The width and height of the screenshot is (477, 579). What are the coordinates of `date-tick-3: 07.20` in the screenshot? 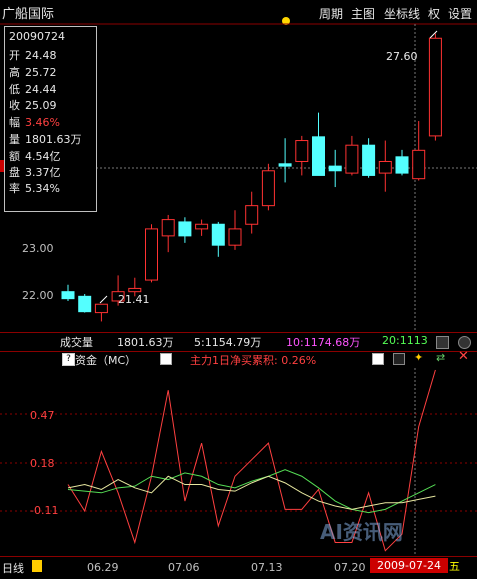 It's located at (350, 567).